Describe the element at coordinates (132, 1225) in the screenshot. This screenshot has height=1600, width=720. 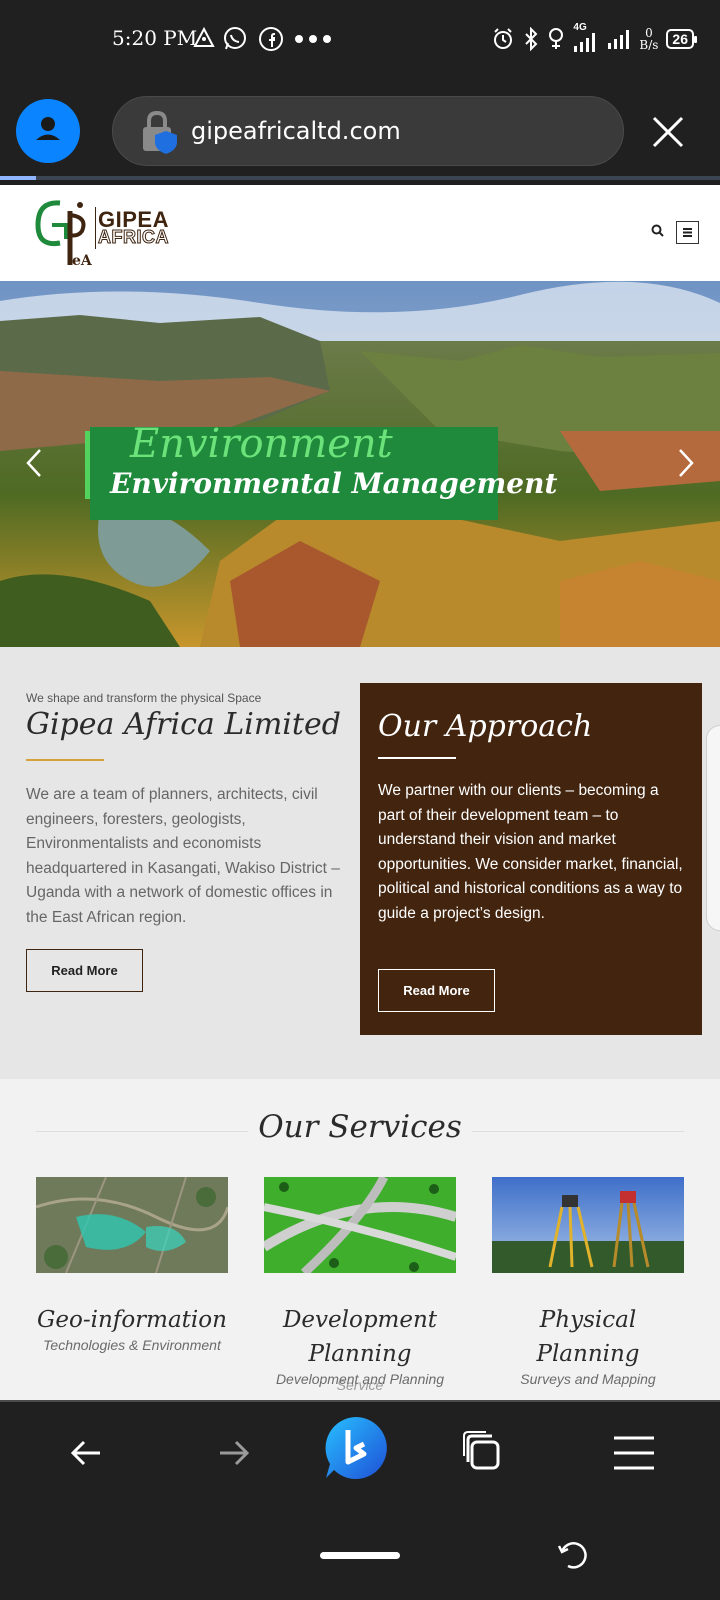
I see `geo-information-map-image` at that location.